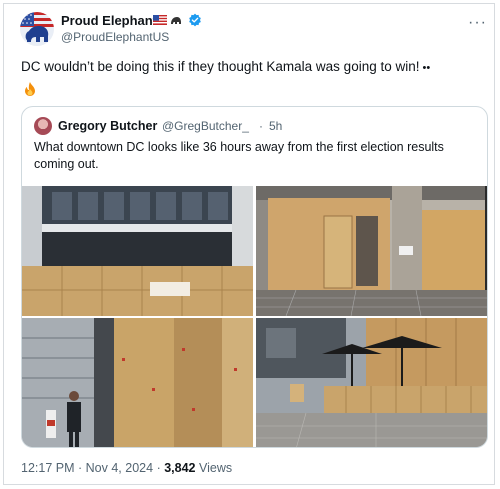 The width and height of the screenshot is (500, 489). I want to click on eyes-icon: ••, so click(426, 68).